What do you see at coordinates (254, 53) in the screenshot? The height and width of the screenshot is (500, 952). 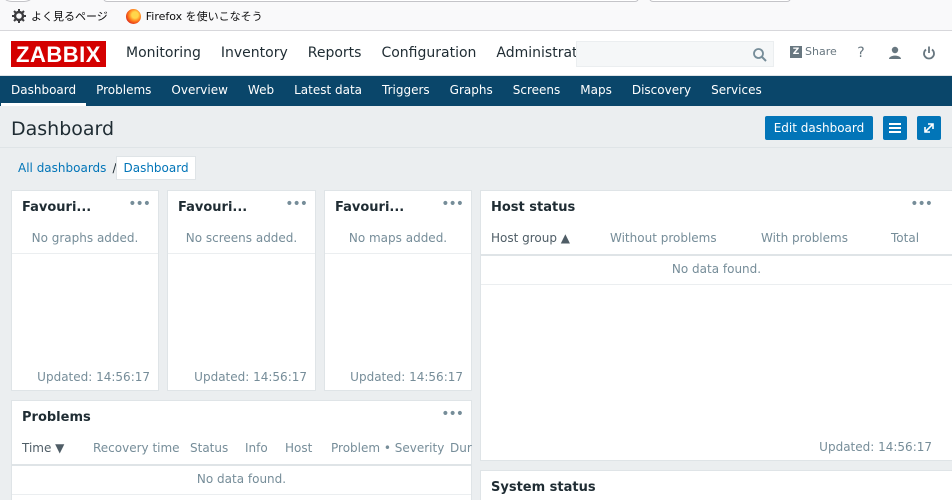 I see `menu-inventory: Inventory` at bounding box center [254, 53].